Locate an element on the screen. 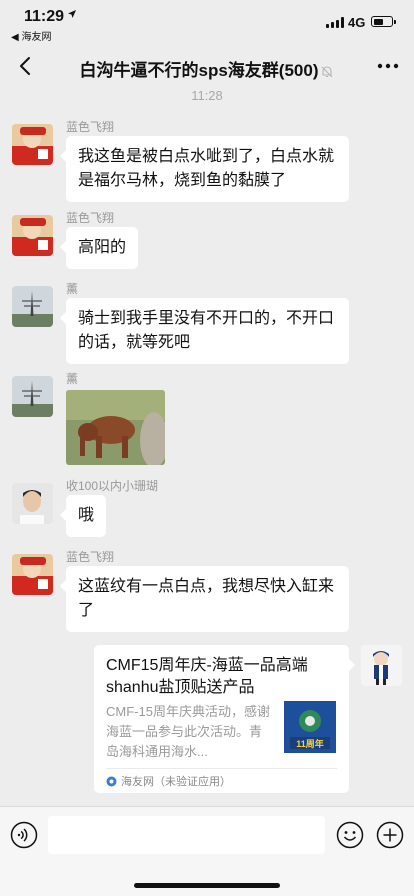 This screenshot has width=414, height=896. message-bubble: 高阳的 is located at coordinates (99, 248).